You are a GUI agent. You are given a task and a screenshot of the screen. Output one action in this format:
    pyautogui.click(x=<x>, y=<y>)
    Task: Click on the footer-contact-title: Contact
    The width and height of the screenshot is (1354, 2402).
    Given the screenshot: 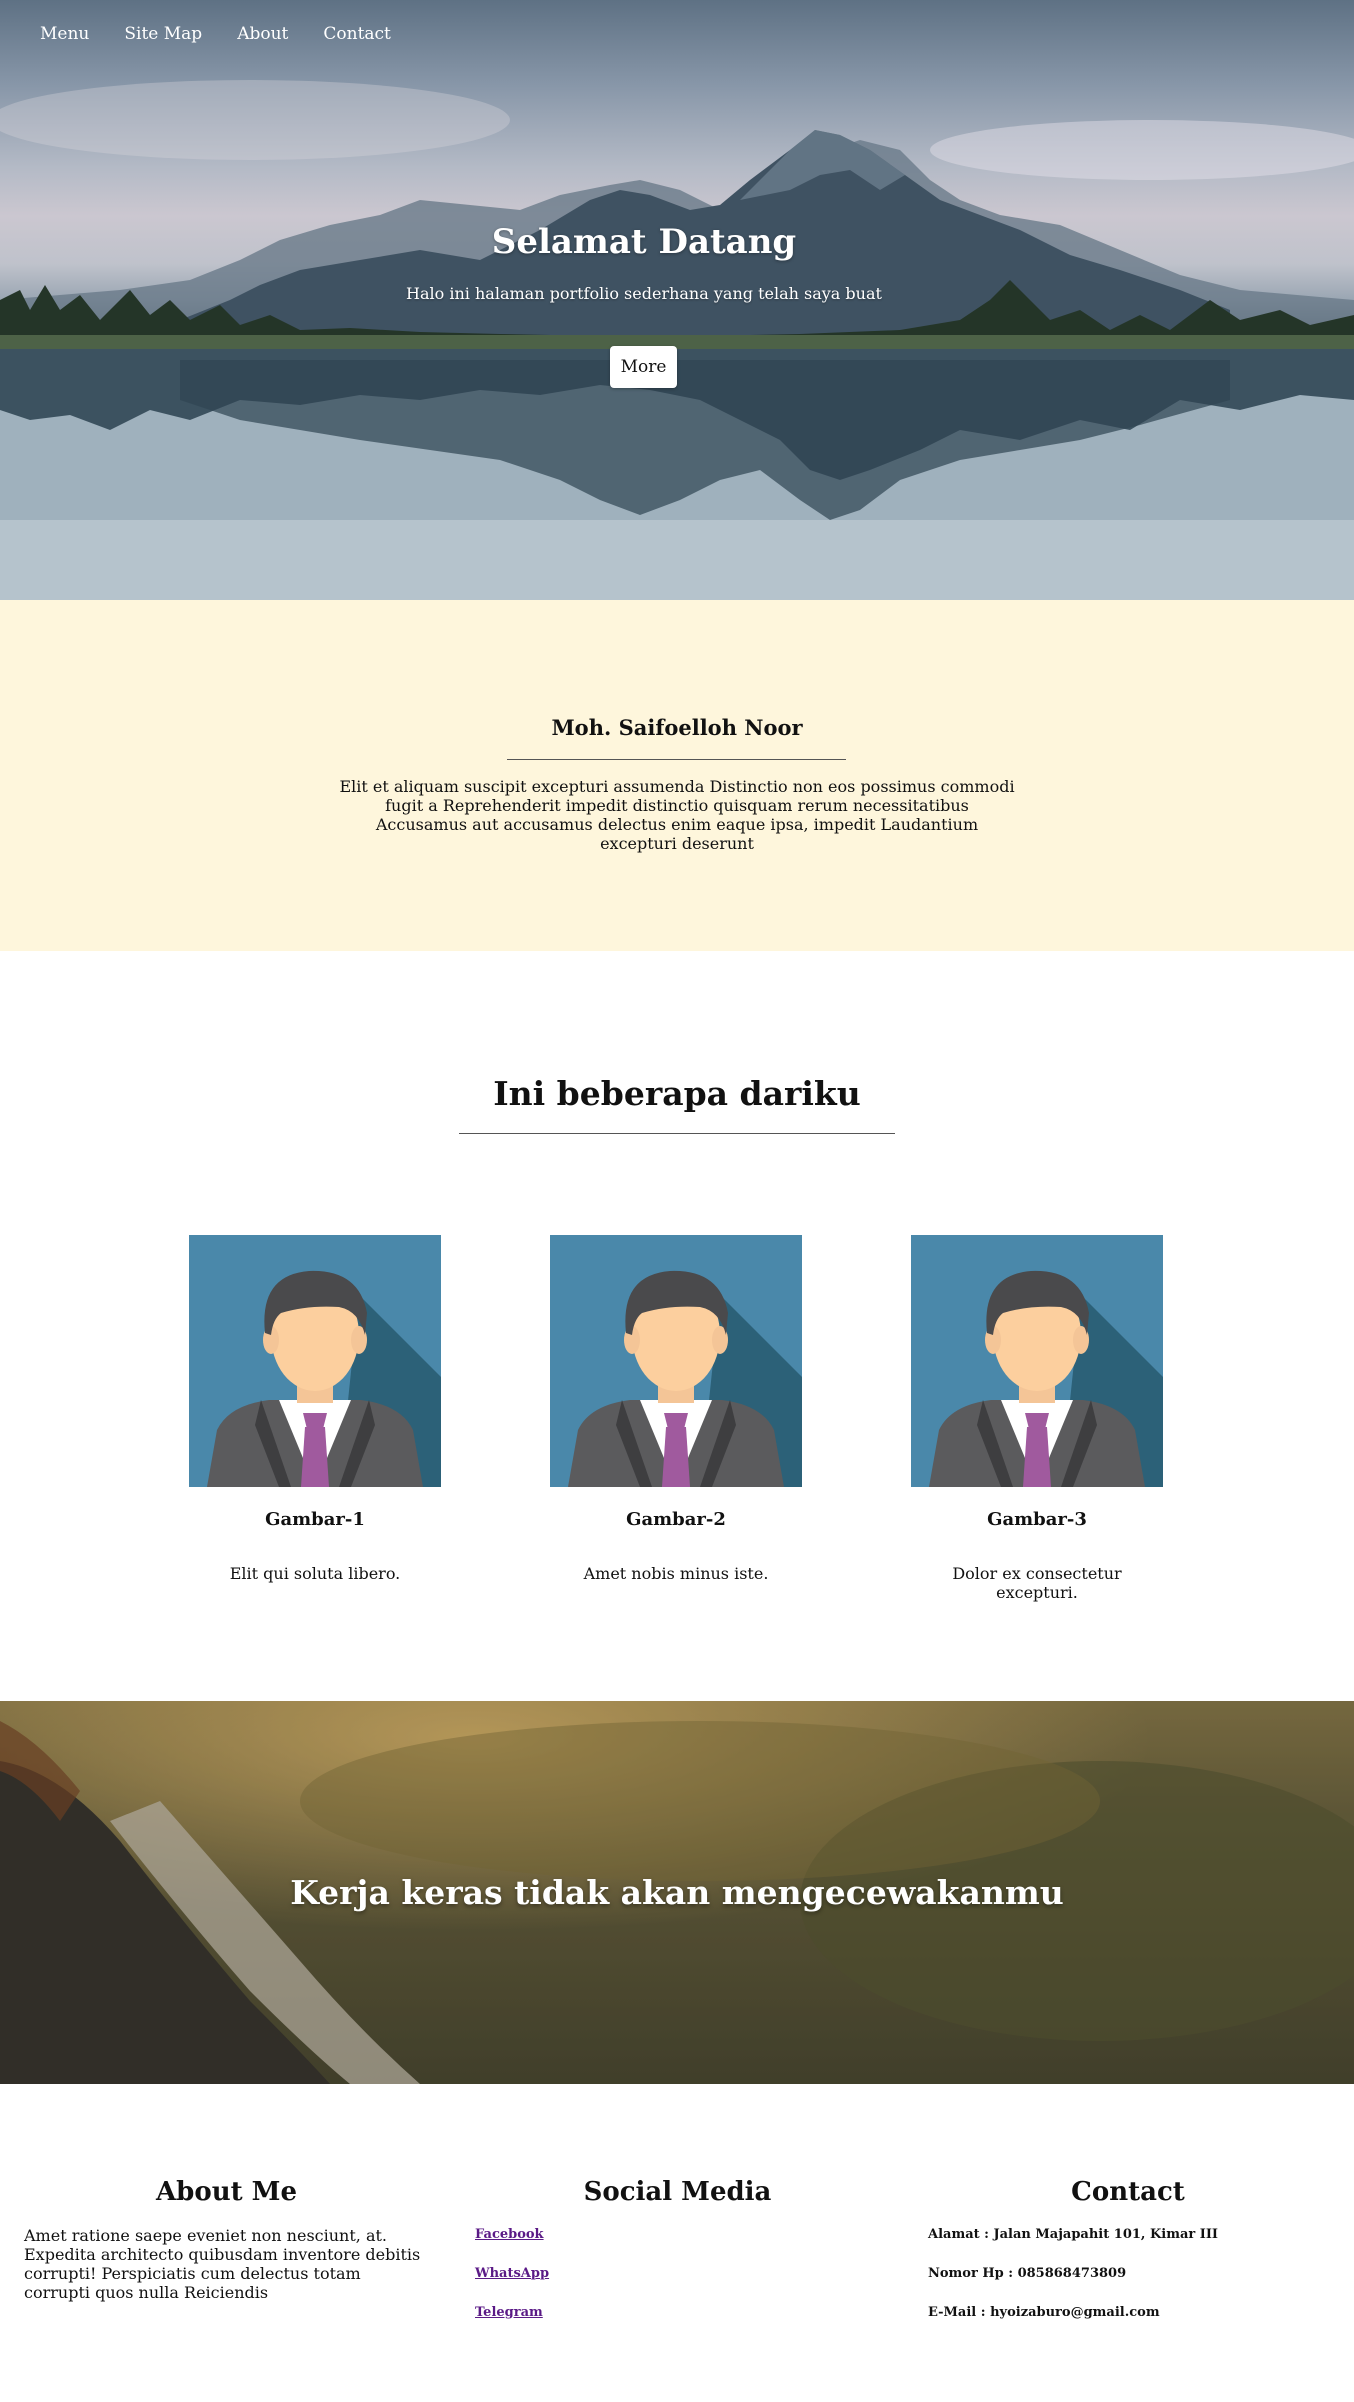 What is the action you would take?
    pyautogui.click(x=1128, y=2192)
    